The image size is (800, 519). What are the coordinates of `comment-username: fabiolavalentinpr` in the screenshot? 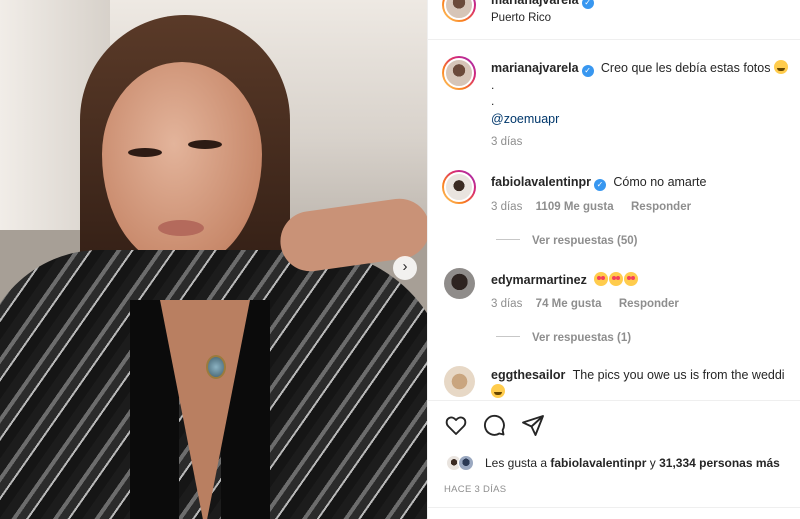 It's located at (541, 182).